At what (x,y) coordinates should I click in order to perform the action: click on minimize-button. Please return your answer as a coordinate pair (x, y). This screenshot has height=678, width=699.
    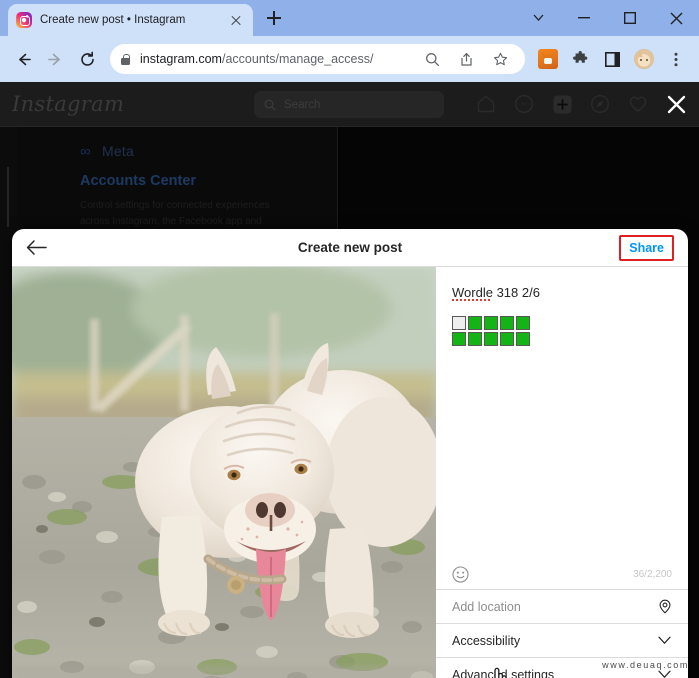
    Looking at the image, I should click on (584, 18).